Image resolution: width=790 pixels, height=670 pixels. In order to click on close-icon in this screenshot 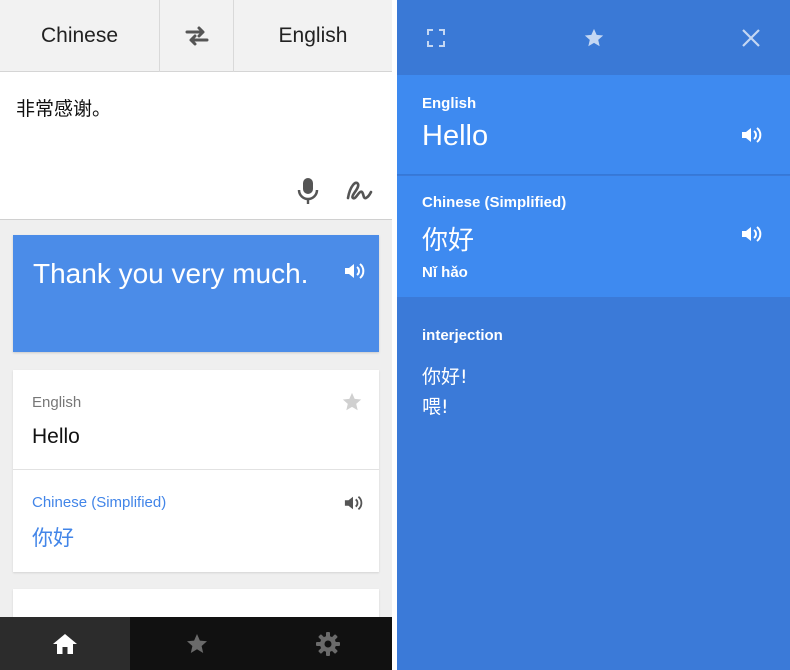, I will do `click(751, 38)`.